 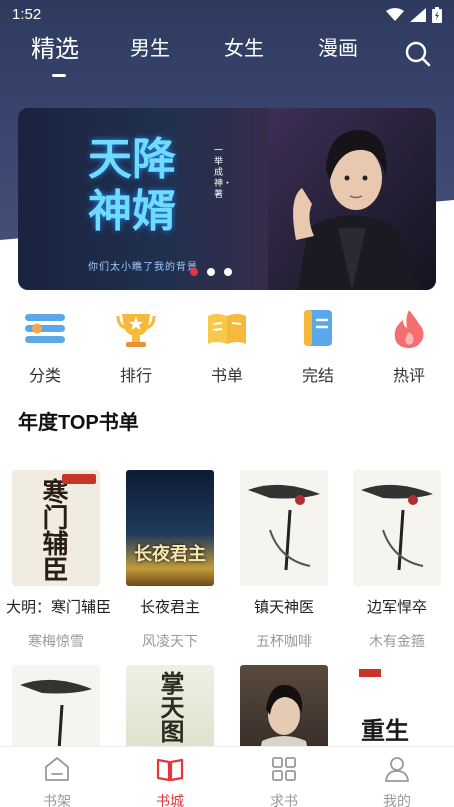 What do you see at coordinates (284, 769) in the screenshot?
I see `request-book-icon` at bounding box center [284, 769].